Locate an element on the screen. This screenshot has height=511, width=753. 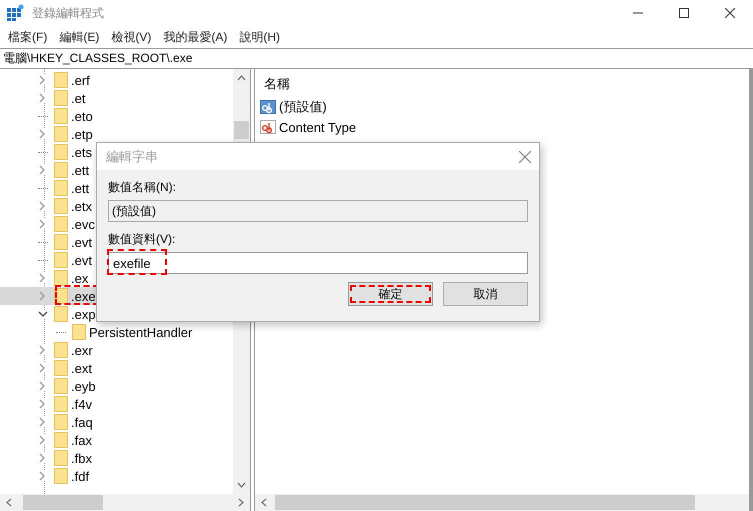
dialog-title: 編輯字串 is located at coordinates (132, 157).